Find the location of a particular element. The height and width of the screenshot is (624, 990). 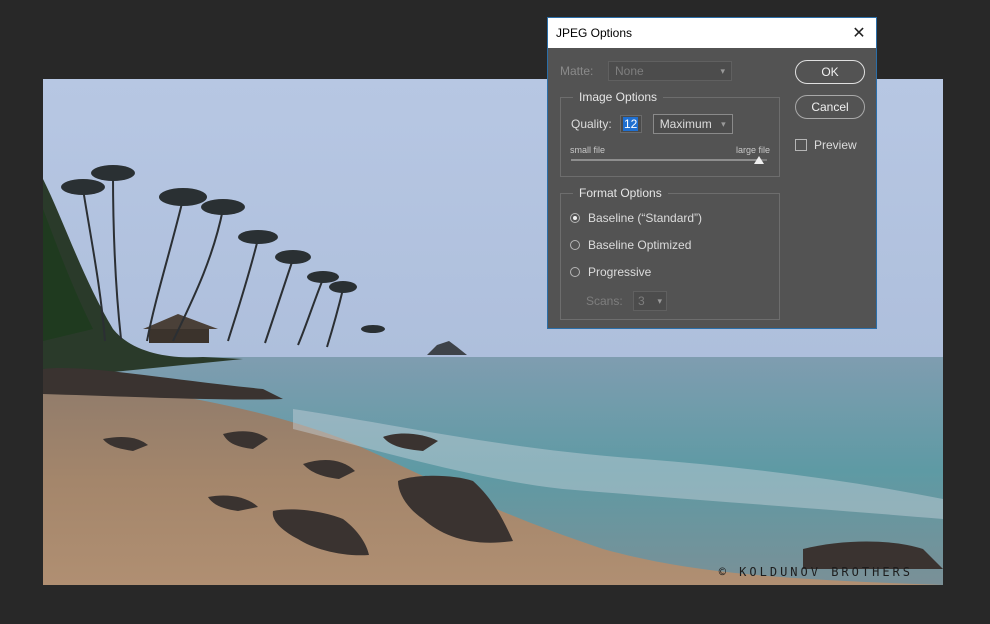

quality-label: Quality: is located at coordinates (591, 124).